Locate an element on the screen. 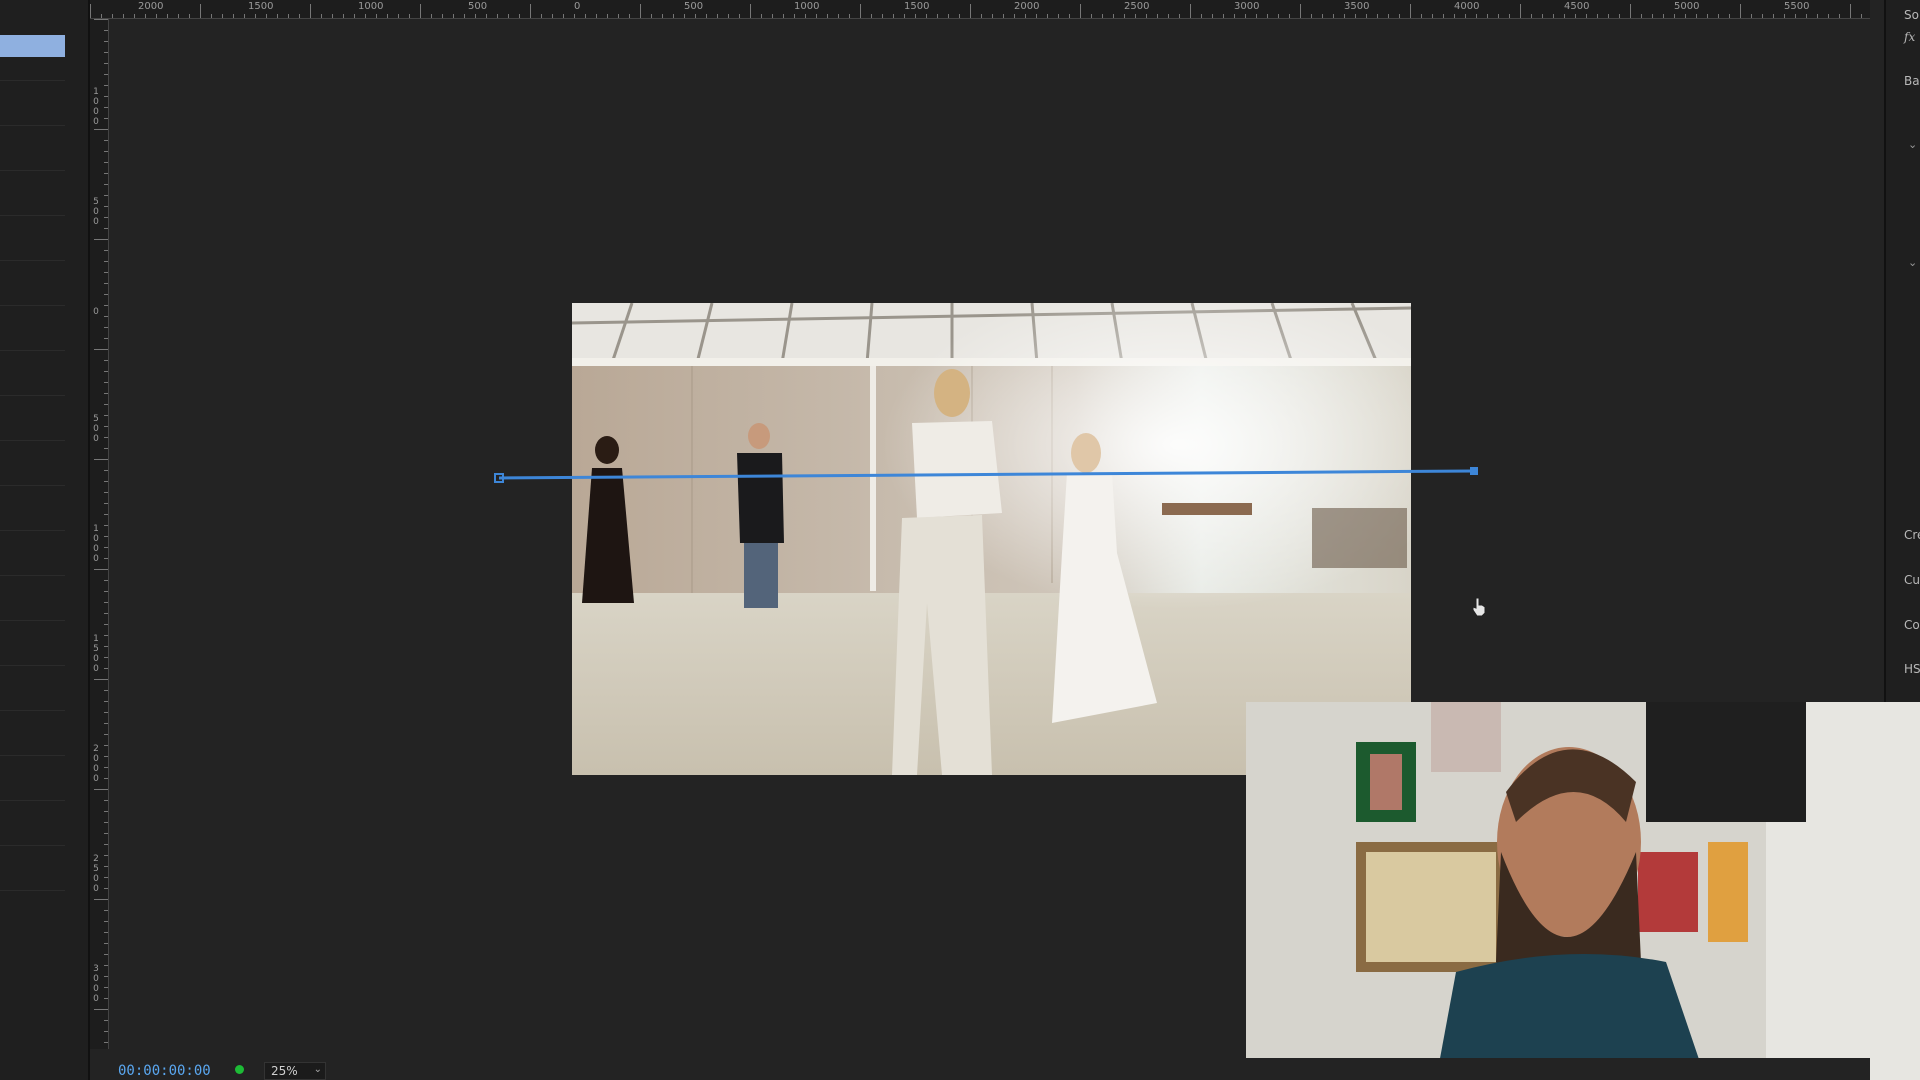 The height and width of the screenshot is (1080, 1920). webcam-overlay is located at coordinates (1583, 891).